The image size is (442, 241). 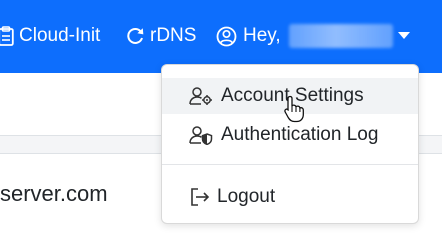 What do you see at coordinates (246, 196) in the screenshot?
I see `menu-item-logout-label: Logout` at bounding box center [246, 196].